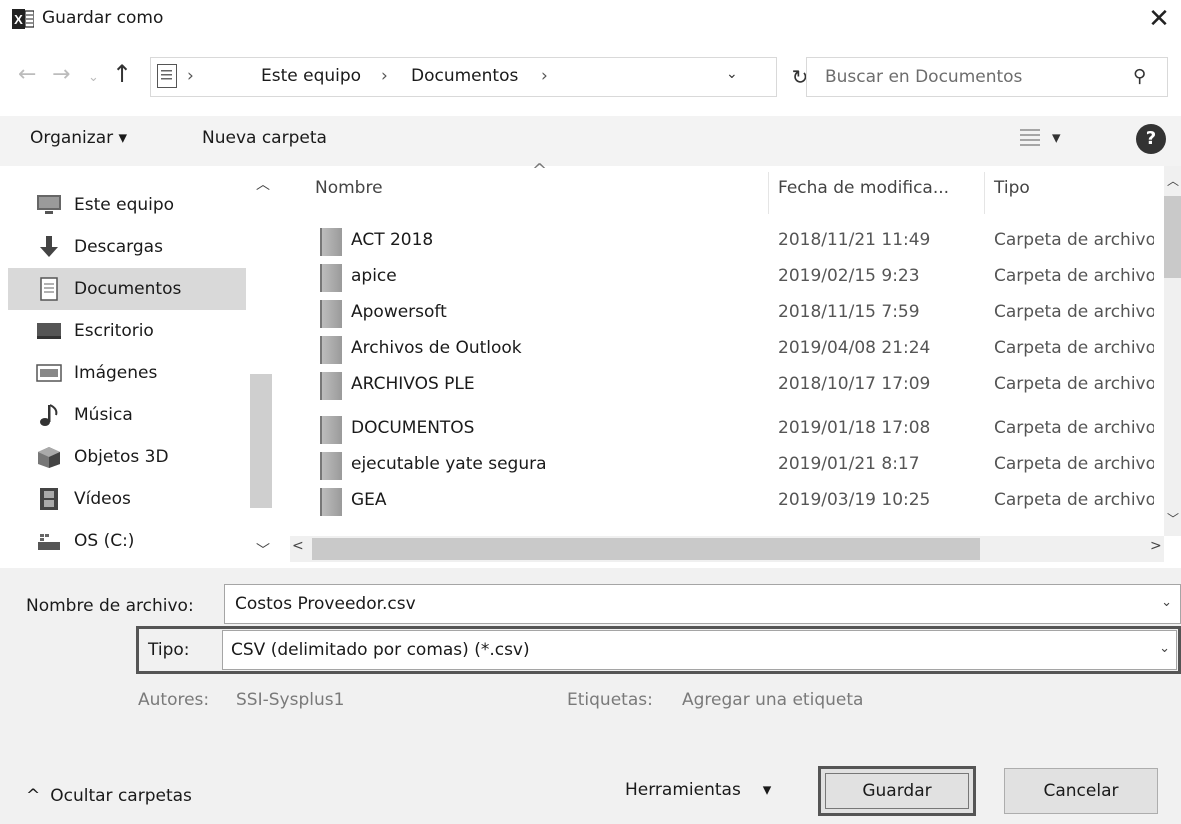 This screenshot has height=824, width=1181. What do you see at coordinates (392, 240) in the screenshot?
I see `file-name: ACT 2018` at bounding box center [392, 240].